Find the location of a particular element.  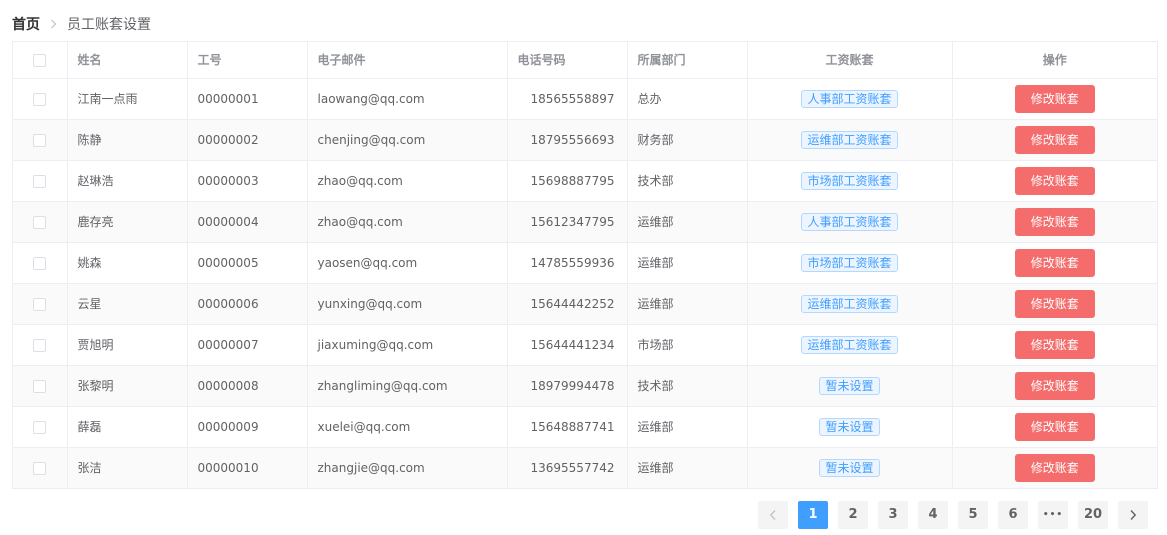

more-pages-button: ••• is located at coordinates (1053, 515).